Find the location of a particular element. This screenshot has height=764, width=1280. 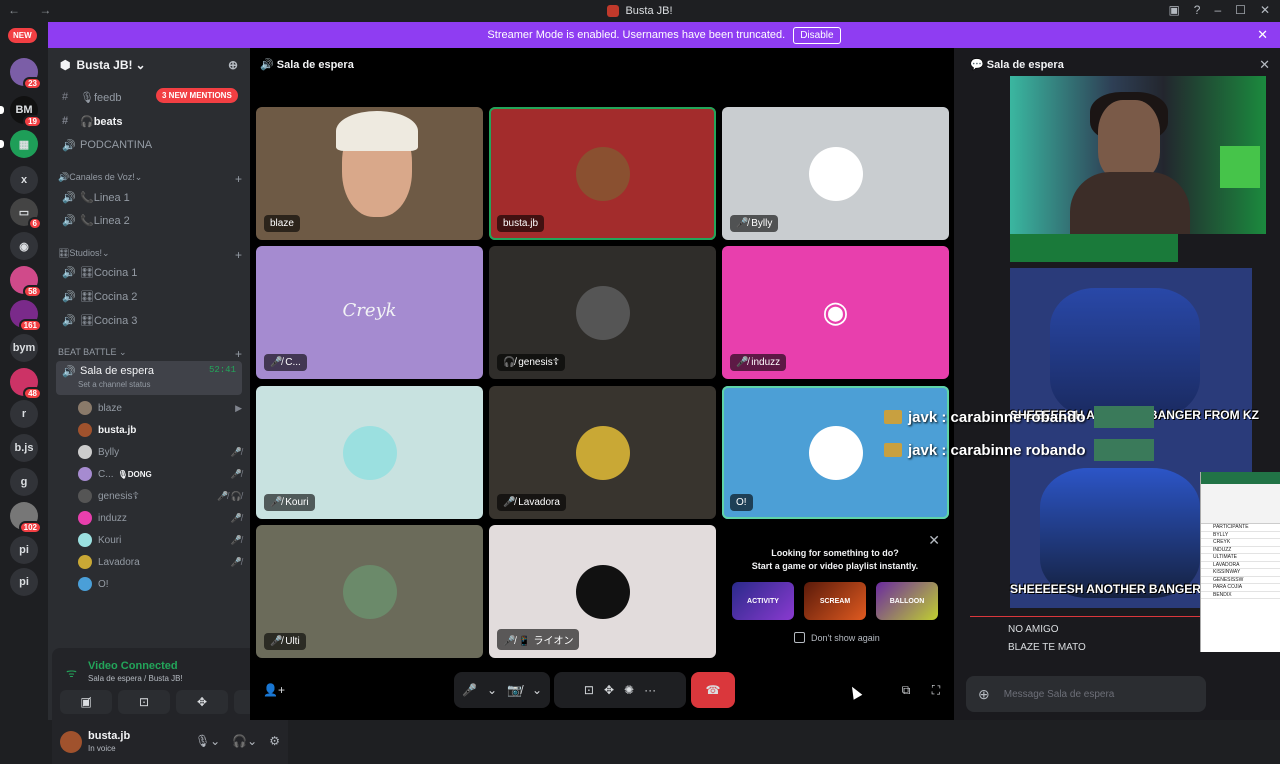

server-icon: x is located at coordinates (24, 180).